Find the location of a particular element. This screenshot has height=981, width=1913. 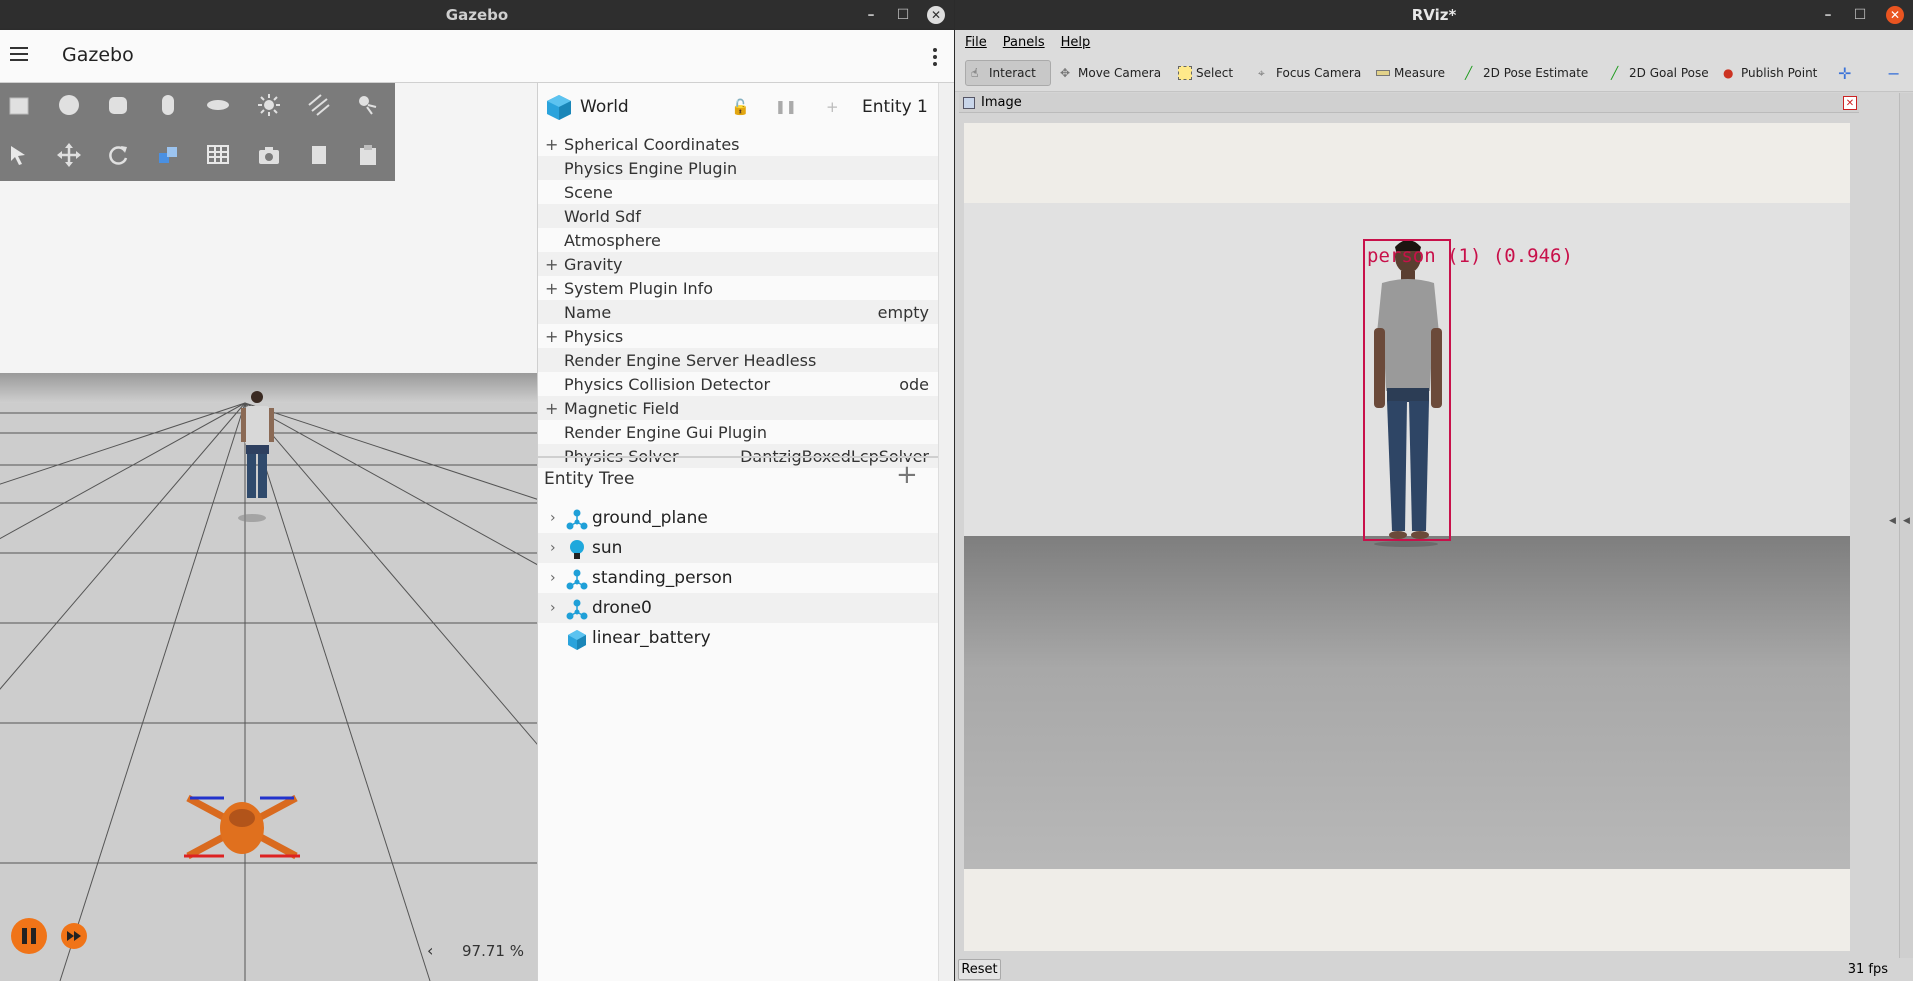

tool-measure: Measure is located at coordinates (1410, 73).